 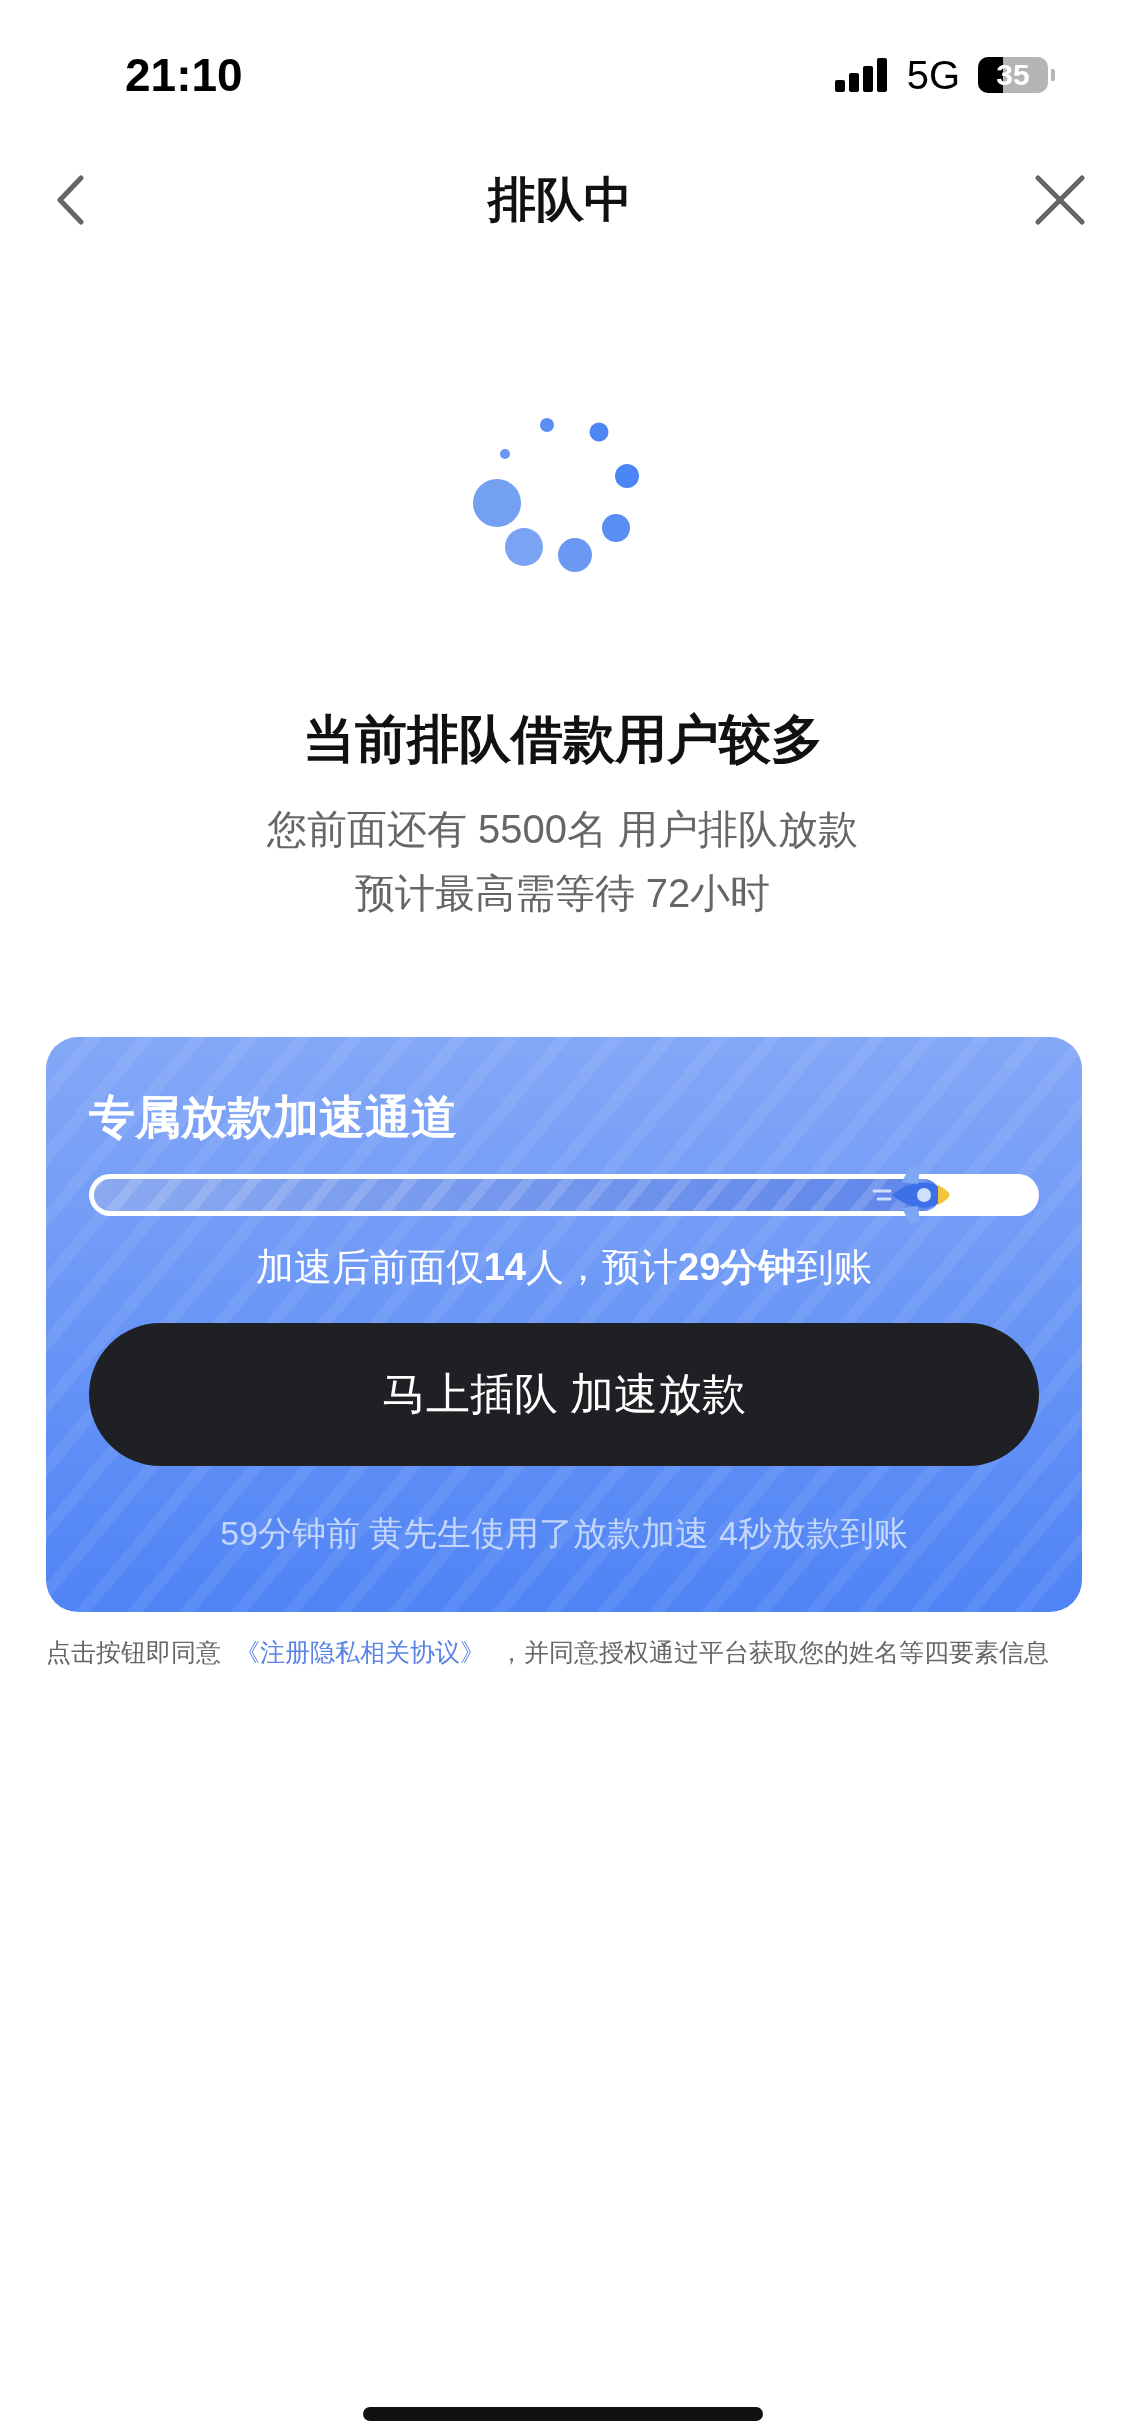 I want to click on boost-note: 59分钟前 黄先生使用了放款加速 4秒放款到账, so click(x=564, y=1533).